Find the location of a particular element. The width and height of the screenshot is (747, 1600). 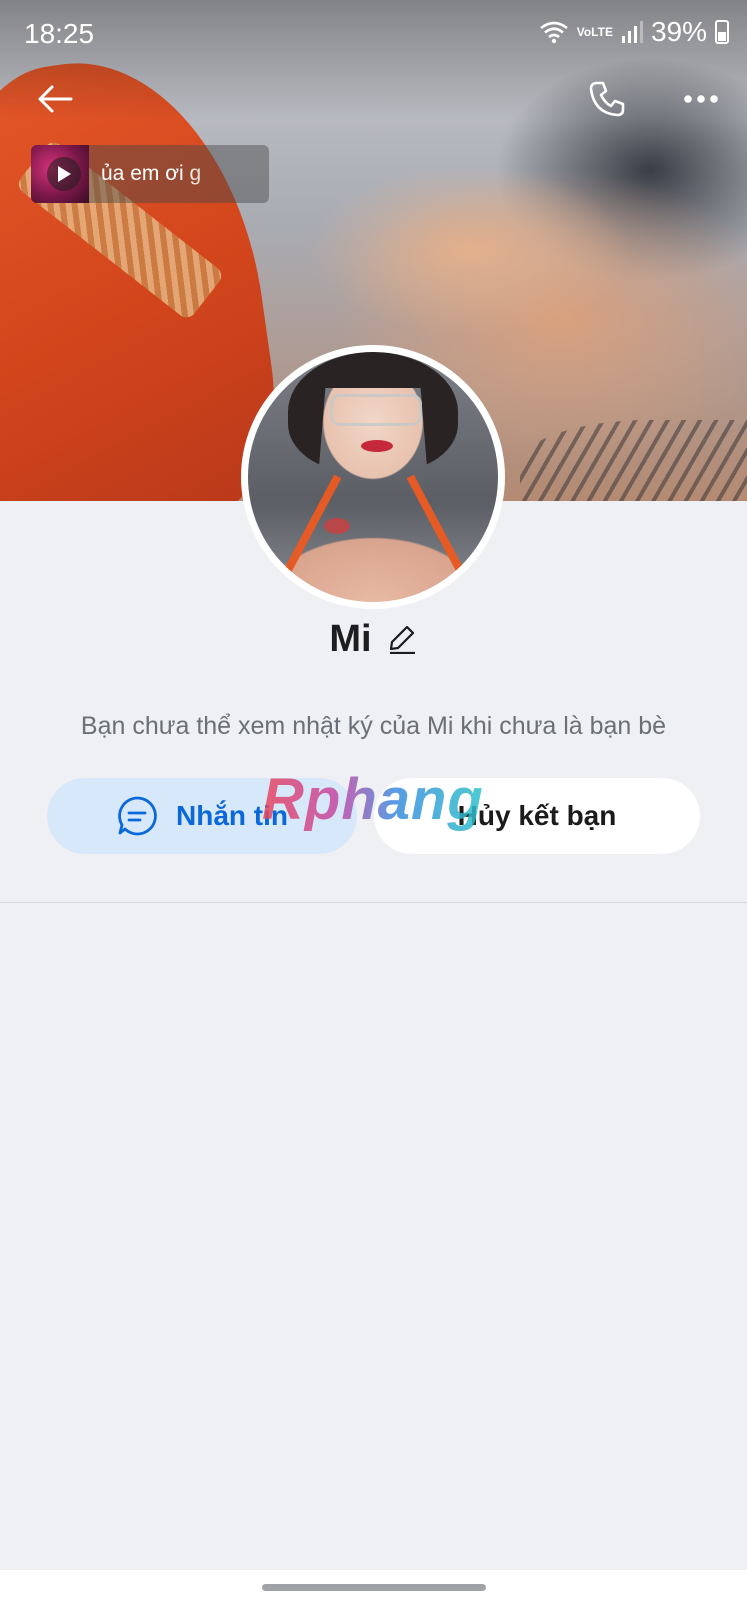

status-time: 18:25 is located at coordinates (59, 33).